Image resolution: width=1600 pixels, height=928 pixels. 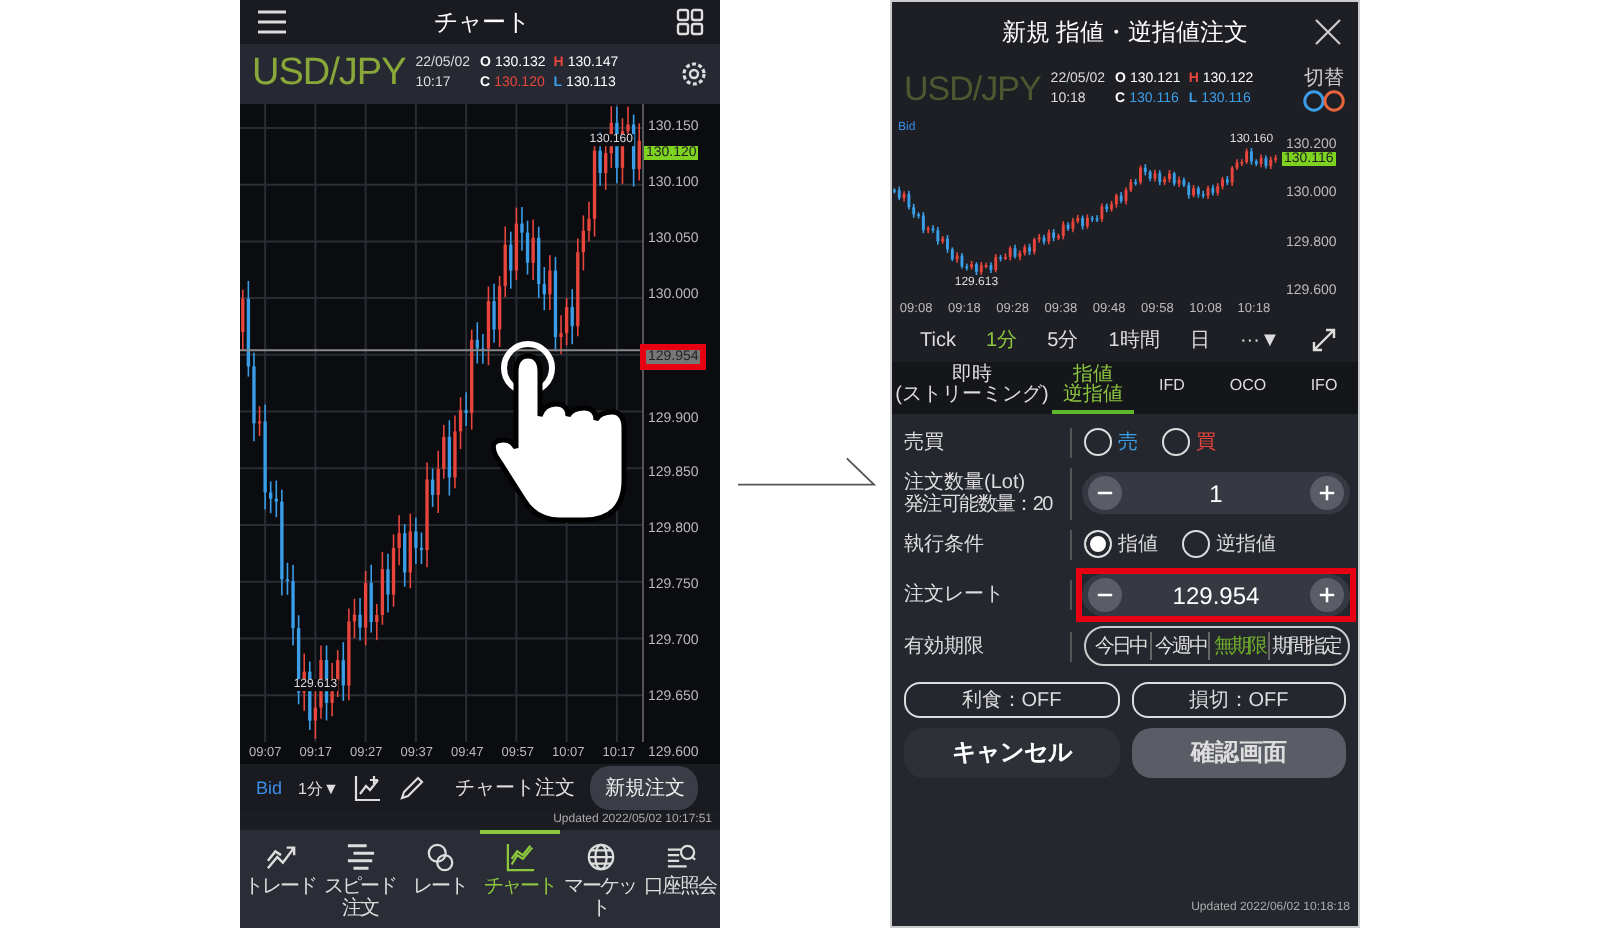 I want to click on period-tab: 1時間, so click(x=1134, y=340).